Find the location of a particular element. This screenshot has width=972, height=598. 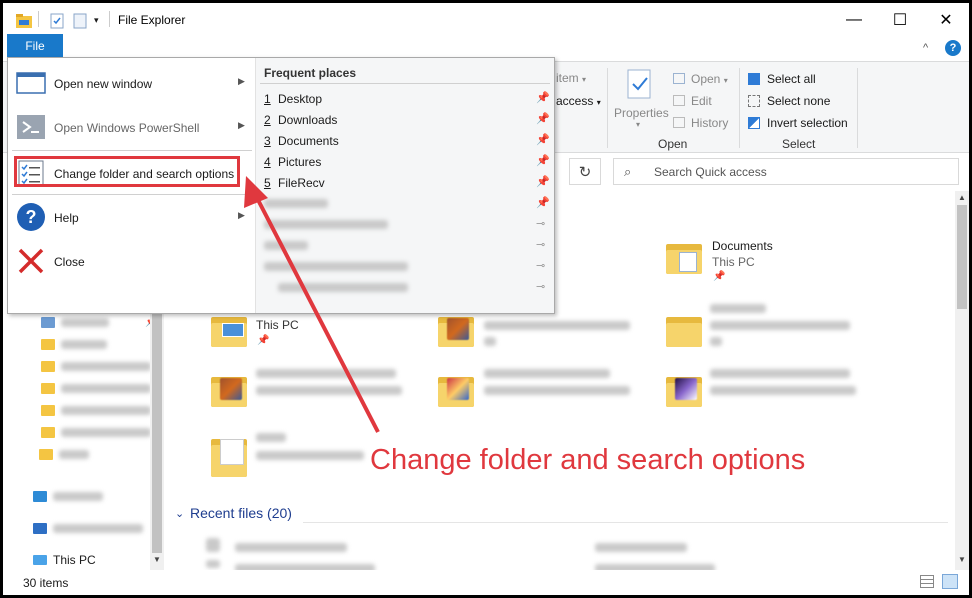

history-icon is located at coordinates (679, 122).